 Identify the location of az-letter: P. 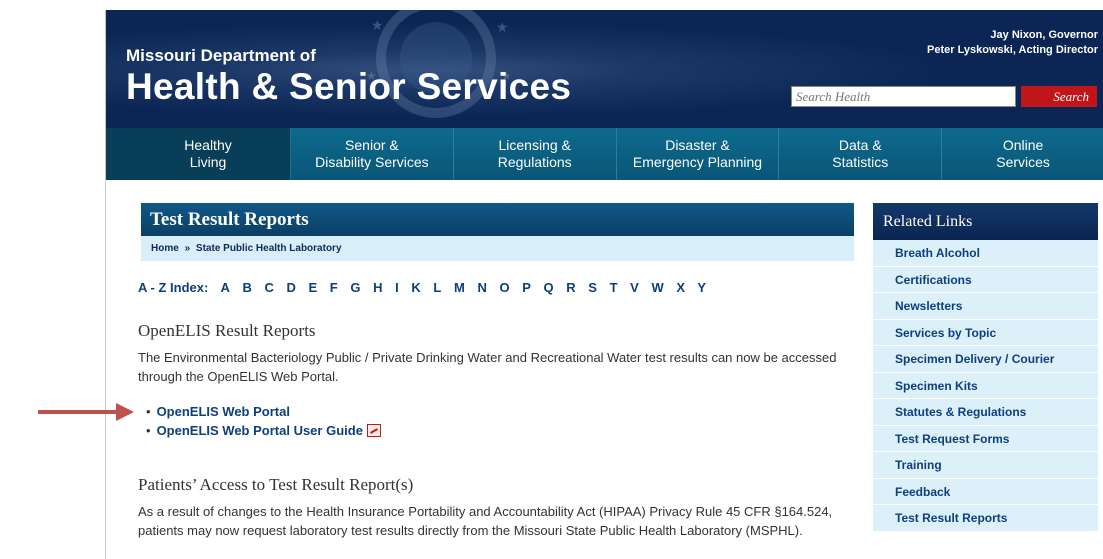
(526, 287).